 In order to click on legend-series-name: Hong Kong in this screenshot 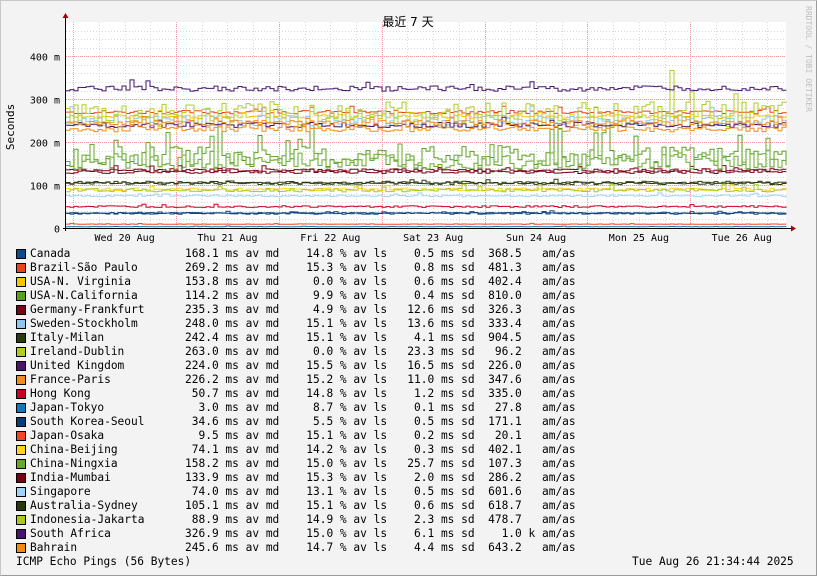, I will do `click(60, 393)`.